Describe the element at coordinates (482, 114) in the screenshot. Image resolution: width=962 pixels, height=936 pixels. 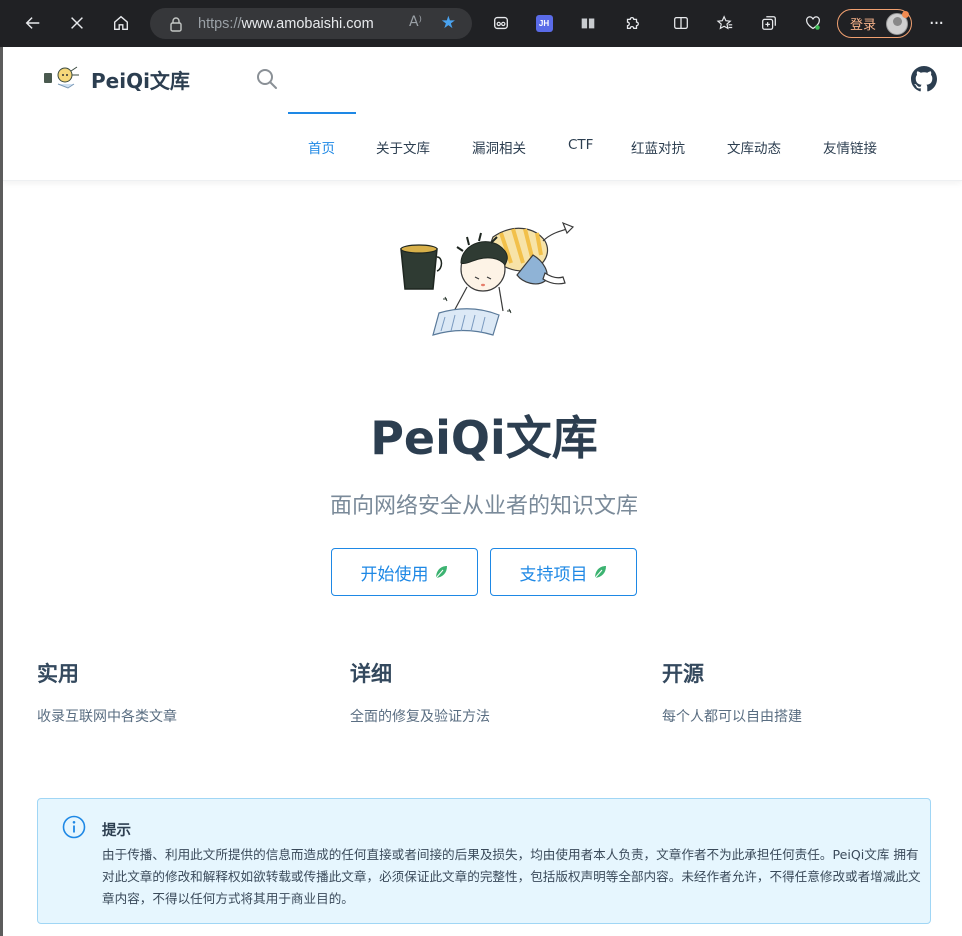
I see `site-navbar: PeiQi文库 首页 关于文库 漏洞相关 CTF 红蓝对抗 文库动态 友情链接` at that location.